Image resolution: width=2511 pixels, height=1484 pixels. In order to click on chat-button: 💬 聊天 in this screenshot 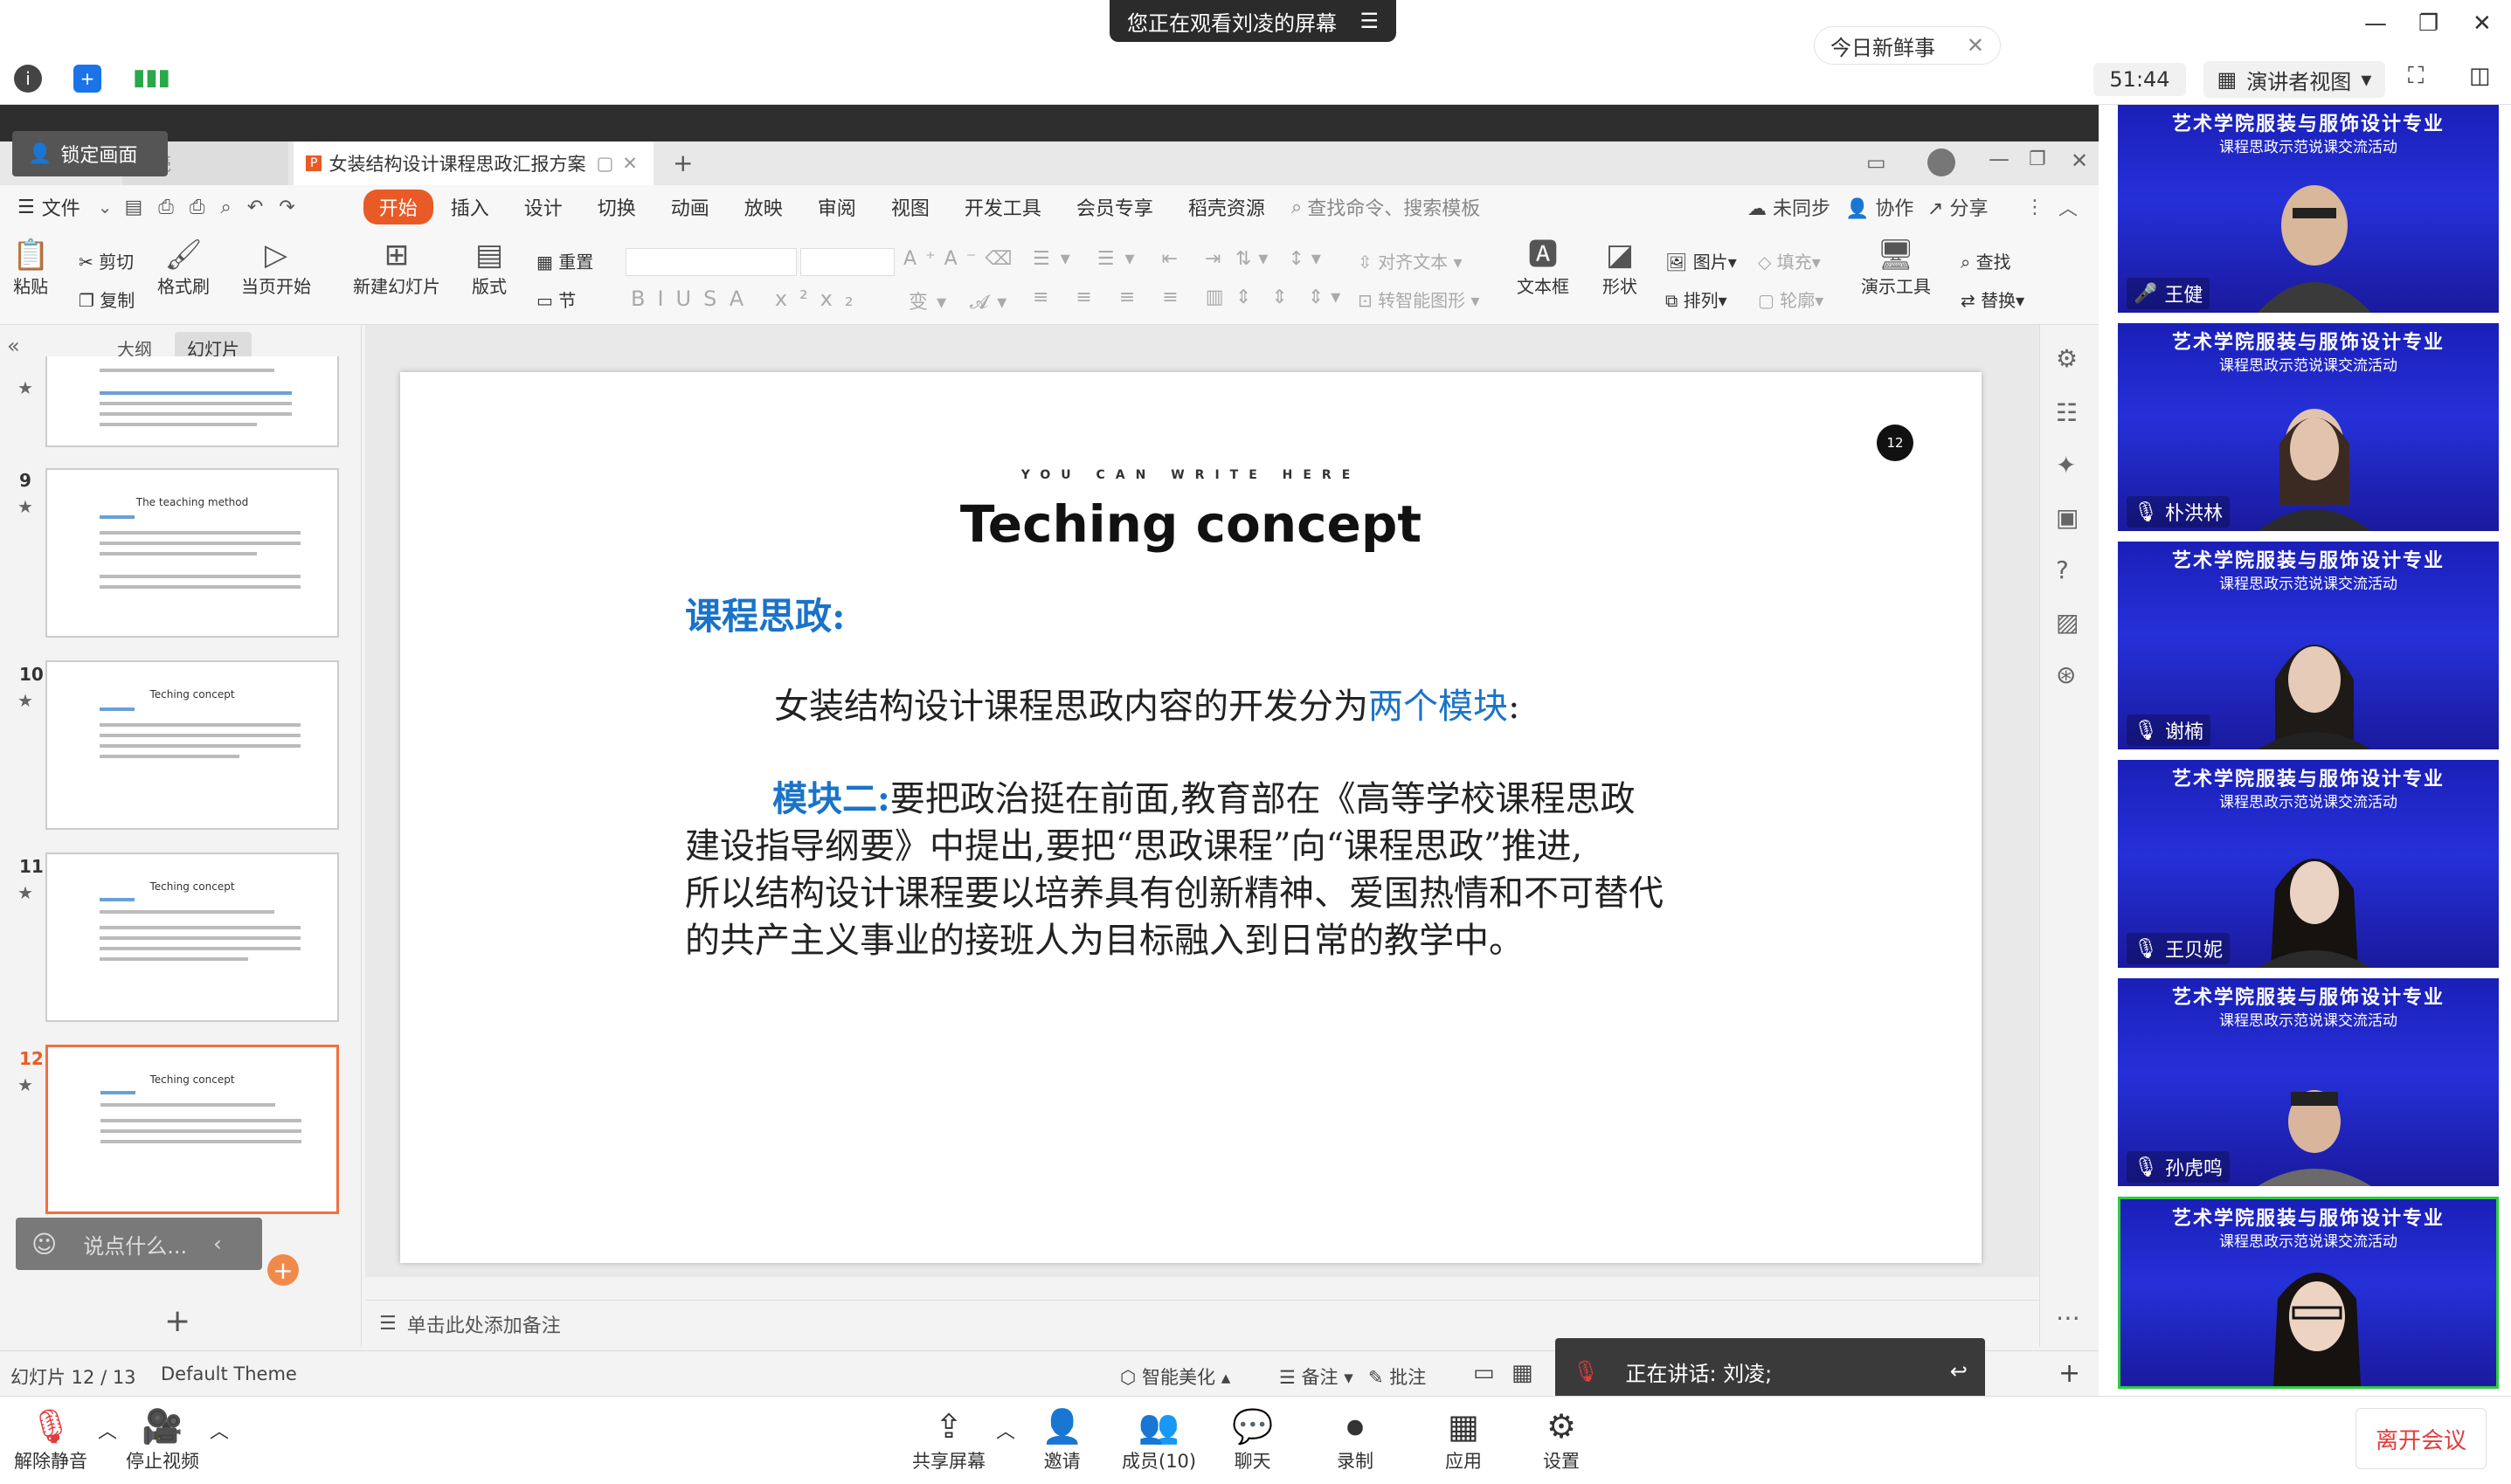, I will do `click(1252, 1439)`.